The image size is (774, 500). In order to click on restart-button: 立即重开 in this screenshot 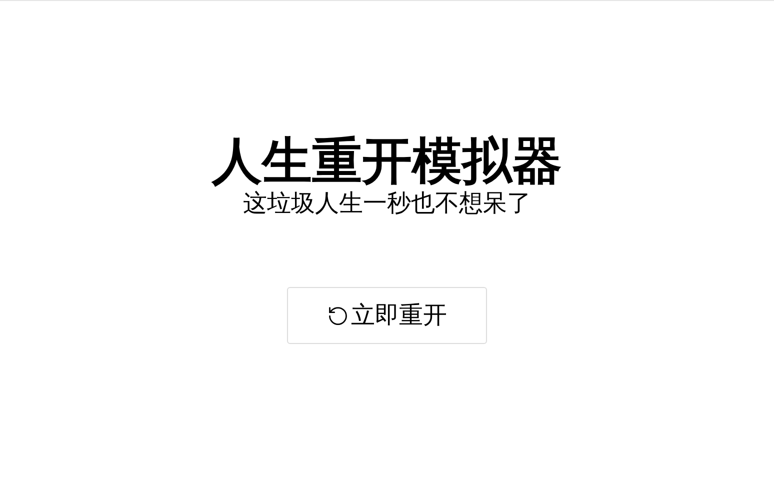, I will do `click(387, 315)`.